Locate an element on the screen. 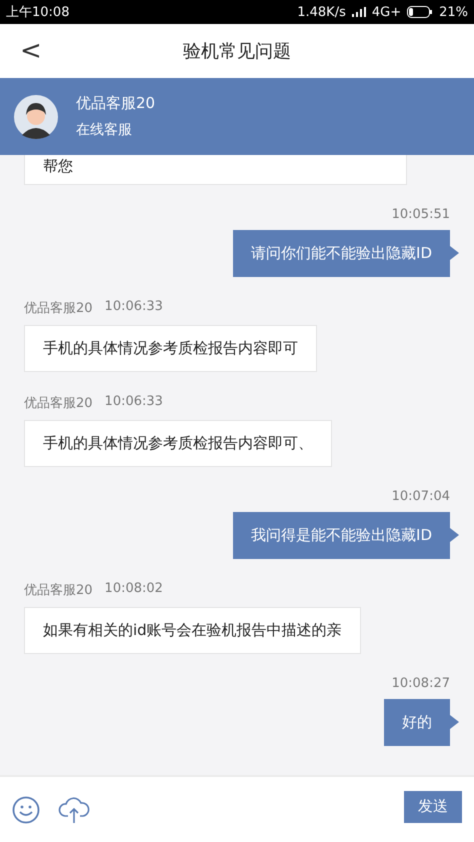  signal-icon is located at coordinates (359, 12).